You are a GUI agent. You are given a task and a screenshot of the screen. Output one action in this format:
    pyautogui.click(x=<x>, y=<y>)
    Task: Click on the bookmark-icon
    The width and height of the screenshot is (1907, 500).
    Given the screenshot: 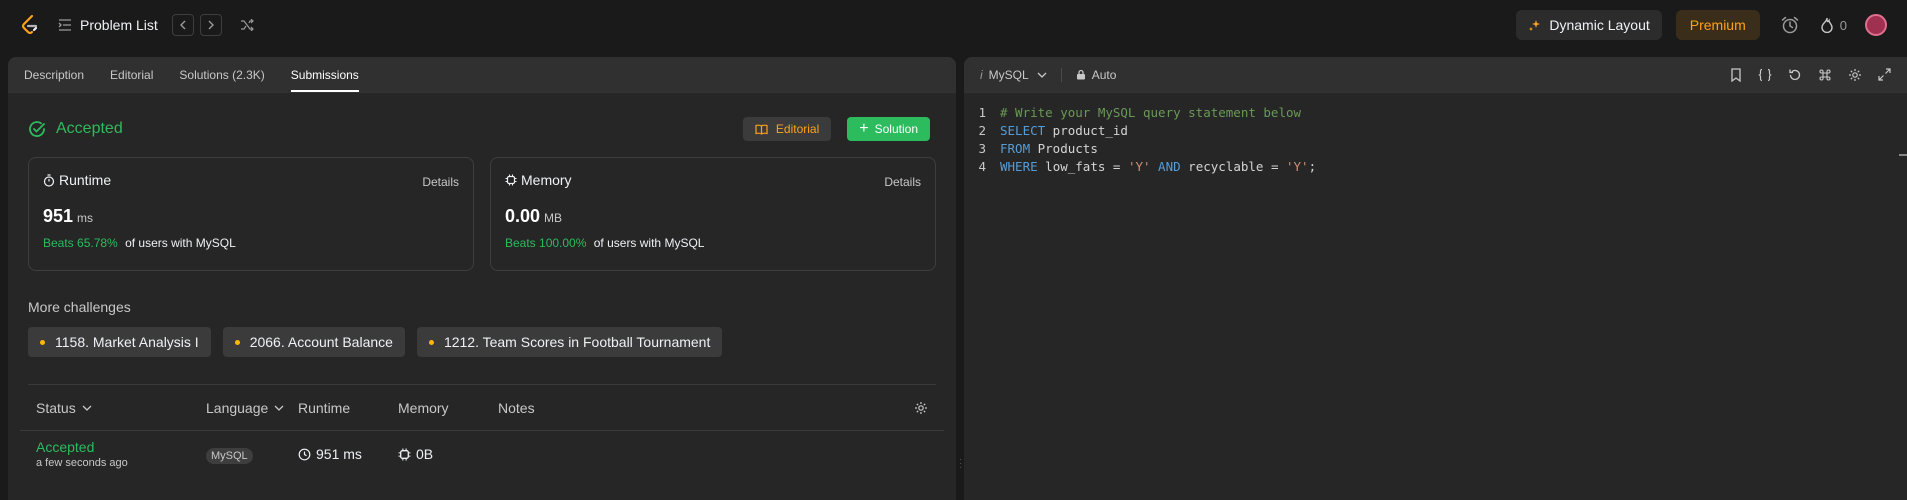 What is the action you would take?
    pyautogui.click(x=1736, y=74)
    